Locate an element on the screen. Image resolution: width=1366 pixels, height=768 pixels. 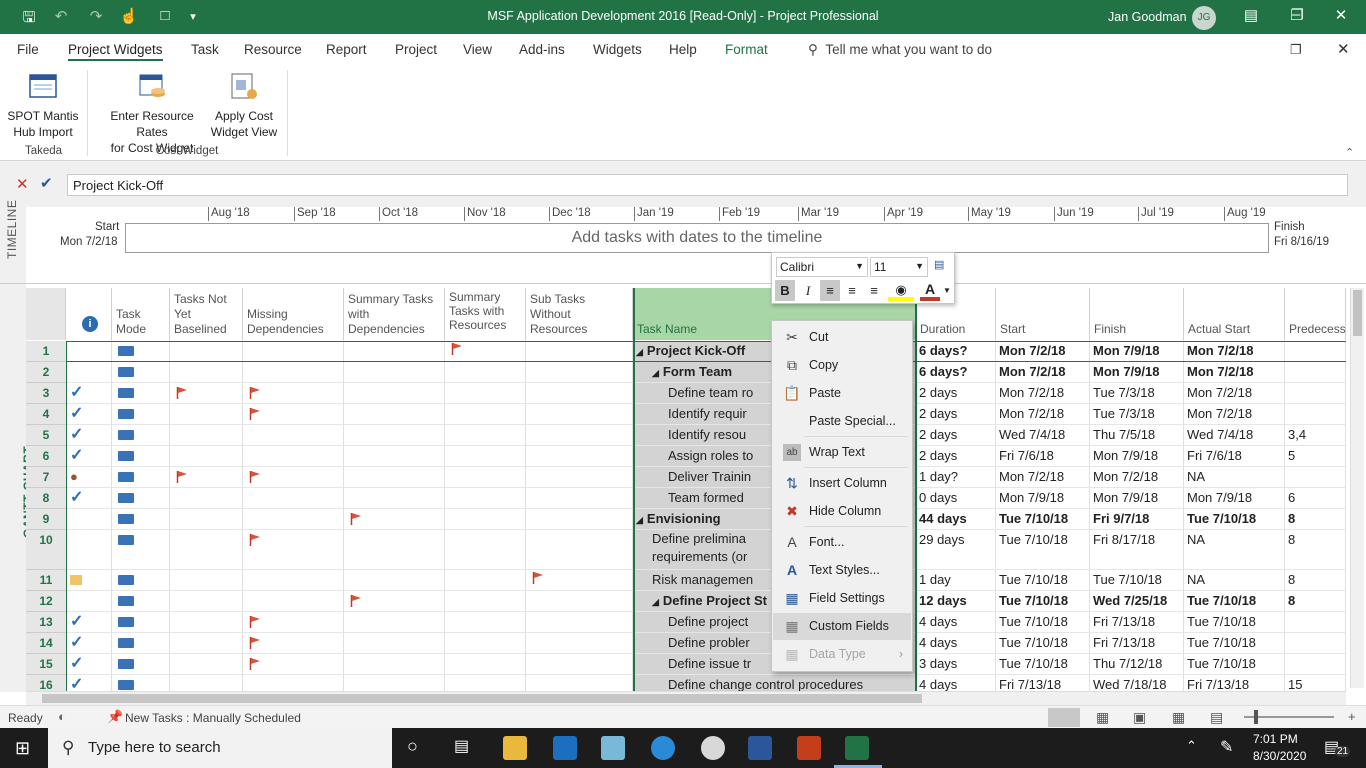
row-id: 6 is located at coordinates (46, 456).